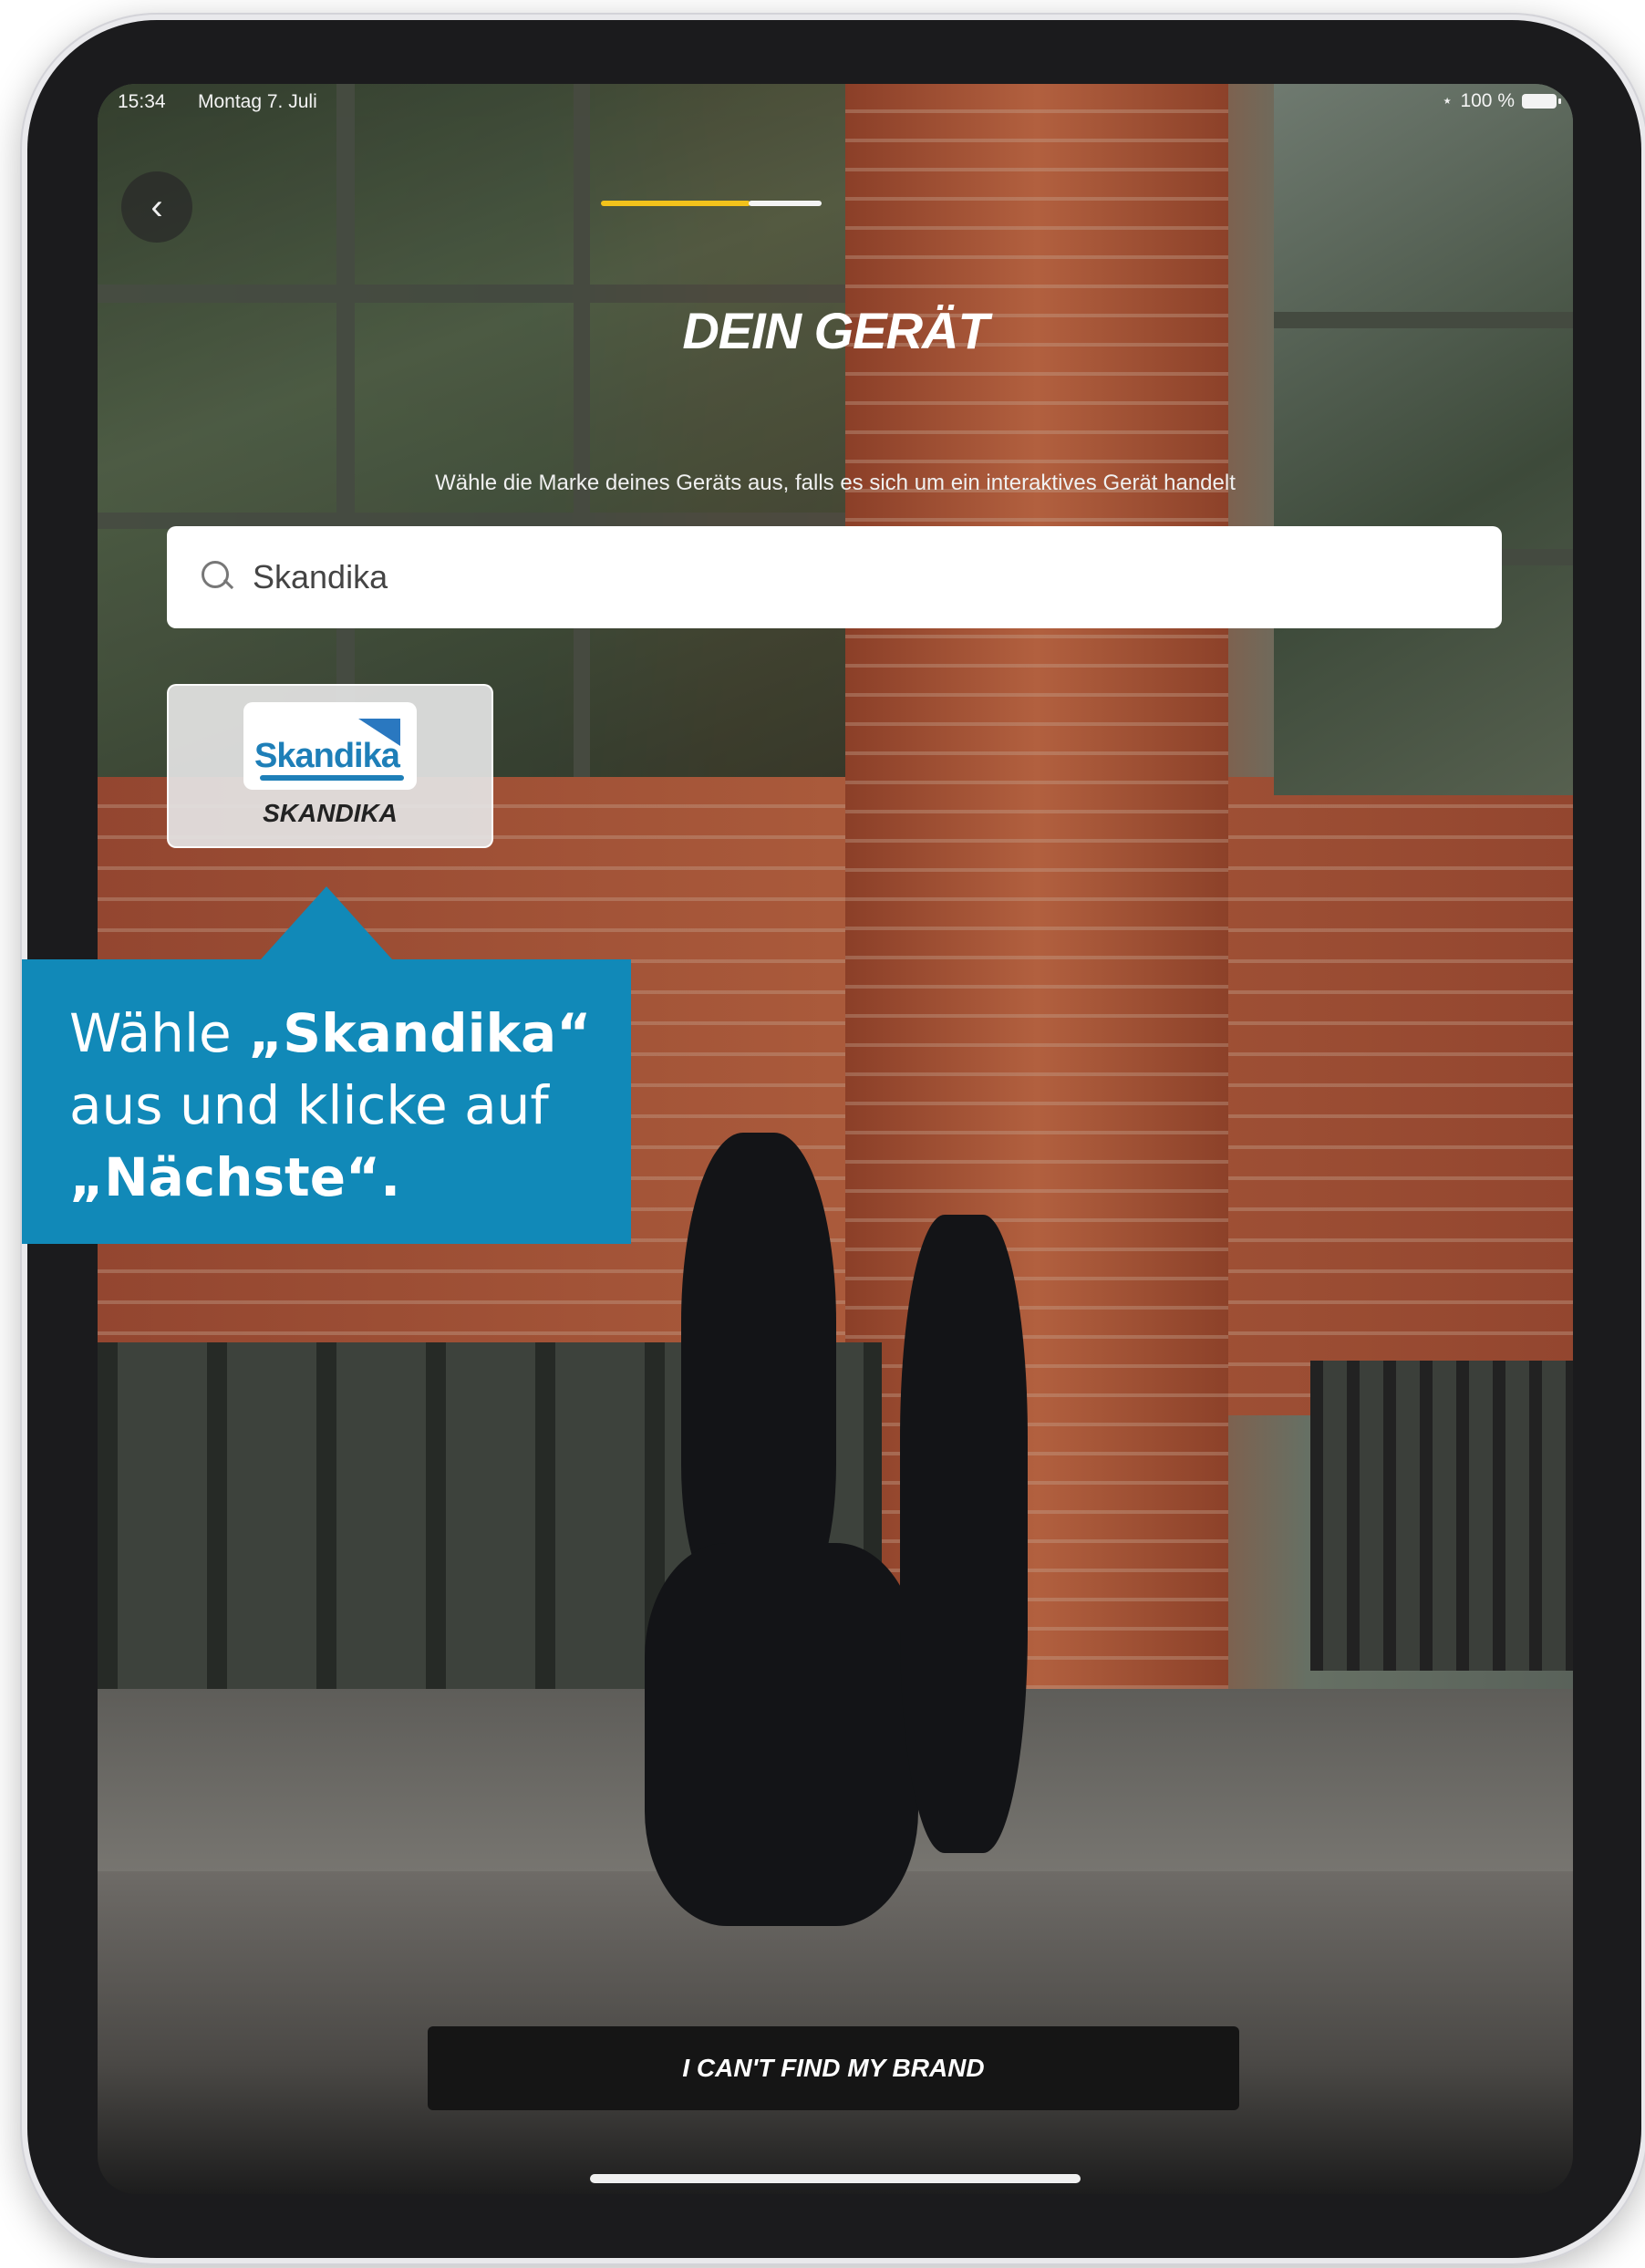 This screenshot has width=1645, height=2268. I want to click on status-bar: 15:34 Montag 7. Juli ⋆ 100 %, so click(835, 102).